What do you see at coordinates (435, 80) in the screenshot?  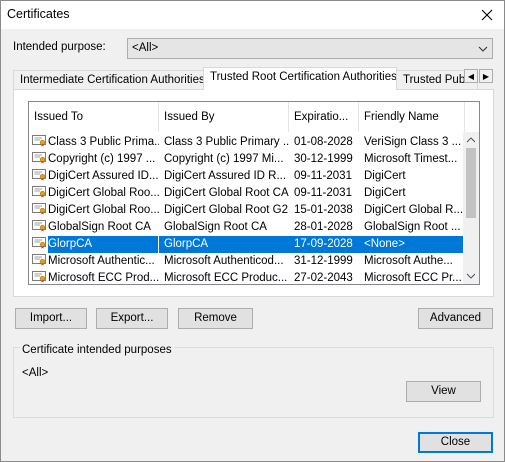 I see `tab-label: Trusted Publ` at bounding box center [435, 80].